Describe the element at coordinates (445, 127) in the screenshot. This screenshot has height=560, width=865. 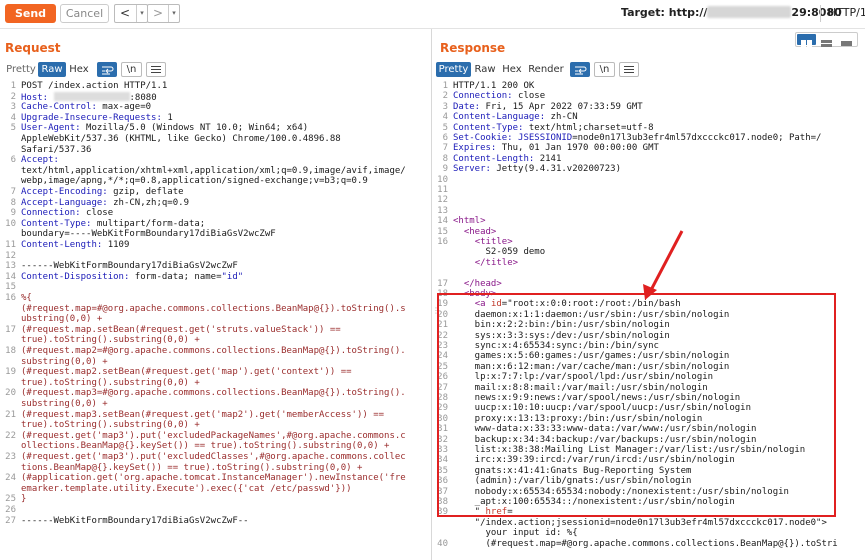
I see `line-number: 5` at that location.